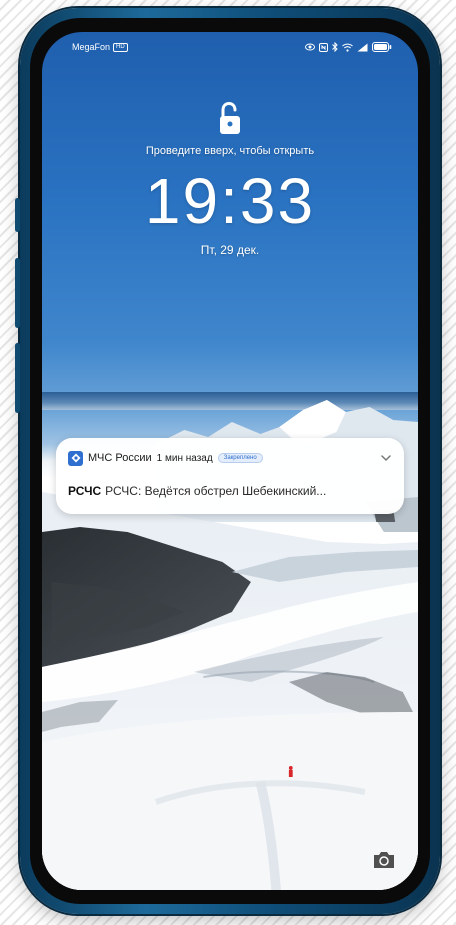 This screenshot has width=456, height=925. What do you see at coordinates (17, 293) in the screenshot?
I see `volume-up-button` at bounding box center [17, 293].